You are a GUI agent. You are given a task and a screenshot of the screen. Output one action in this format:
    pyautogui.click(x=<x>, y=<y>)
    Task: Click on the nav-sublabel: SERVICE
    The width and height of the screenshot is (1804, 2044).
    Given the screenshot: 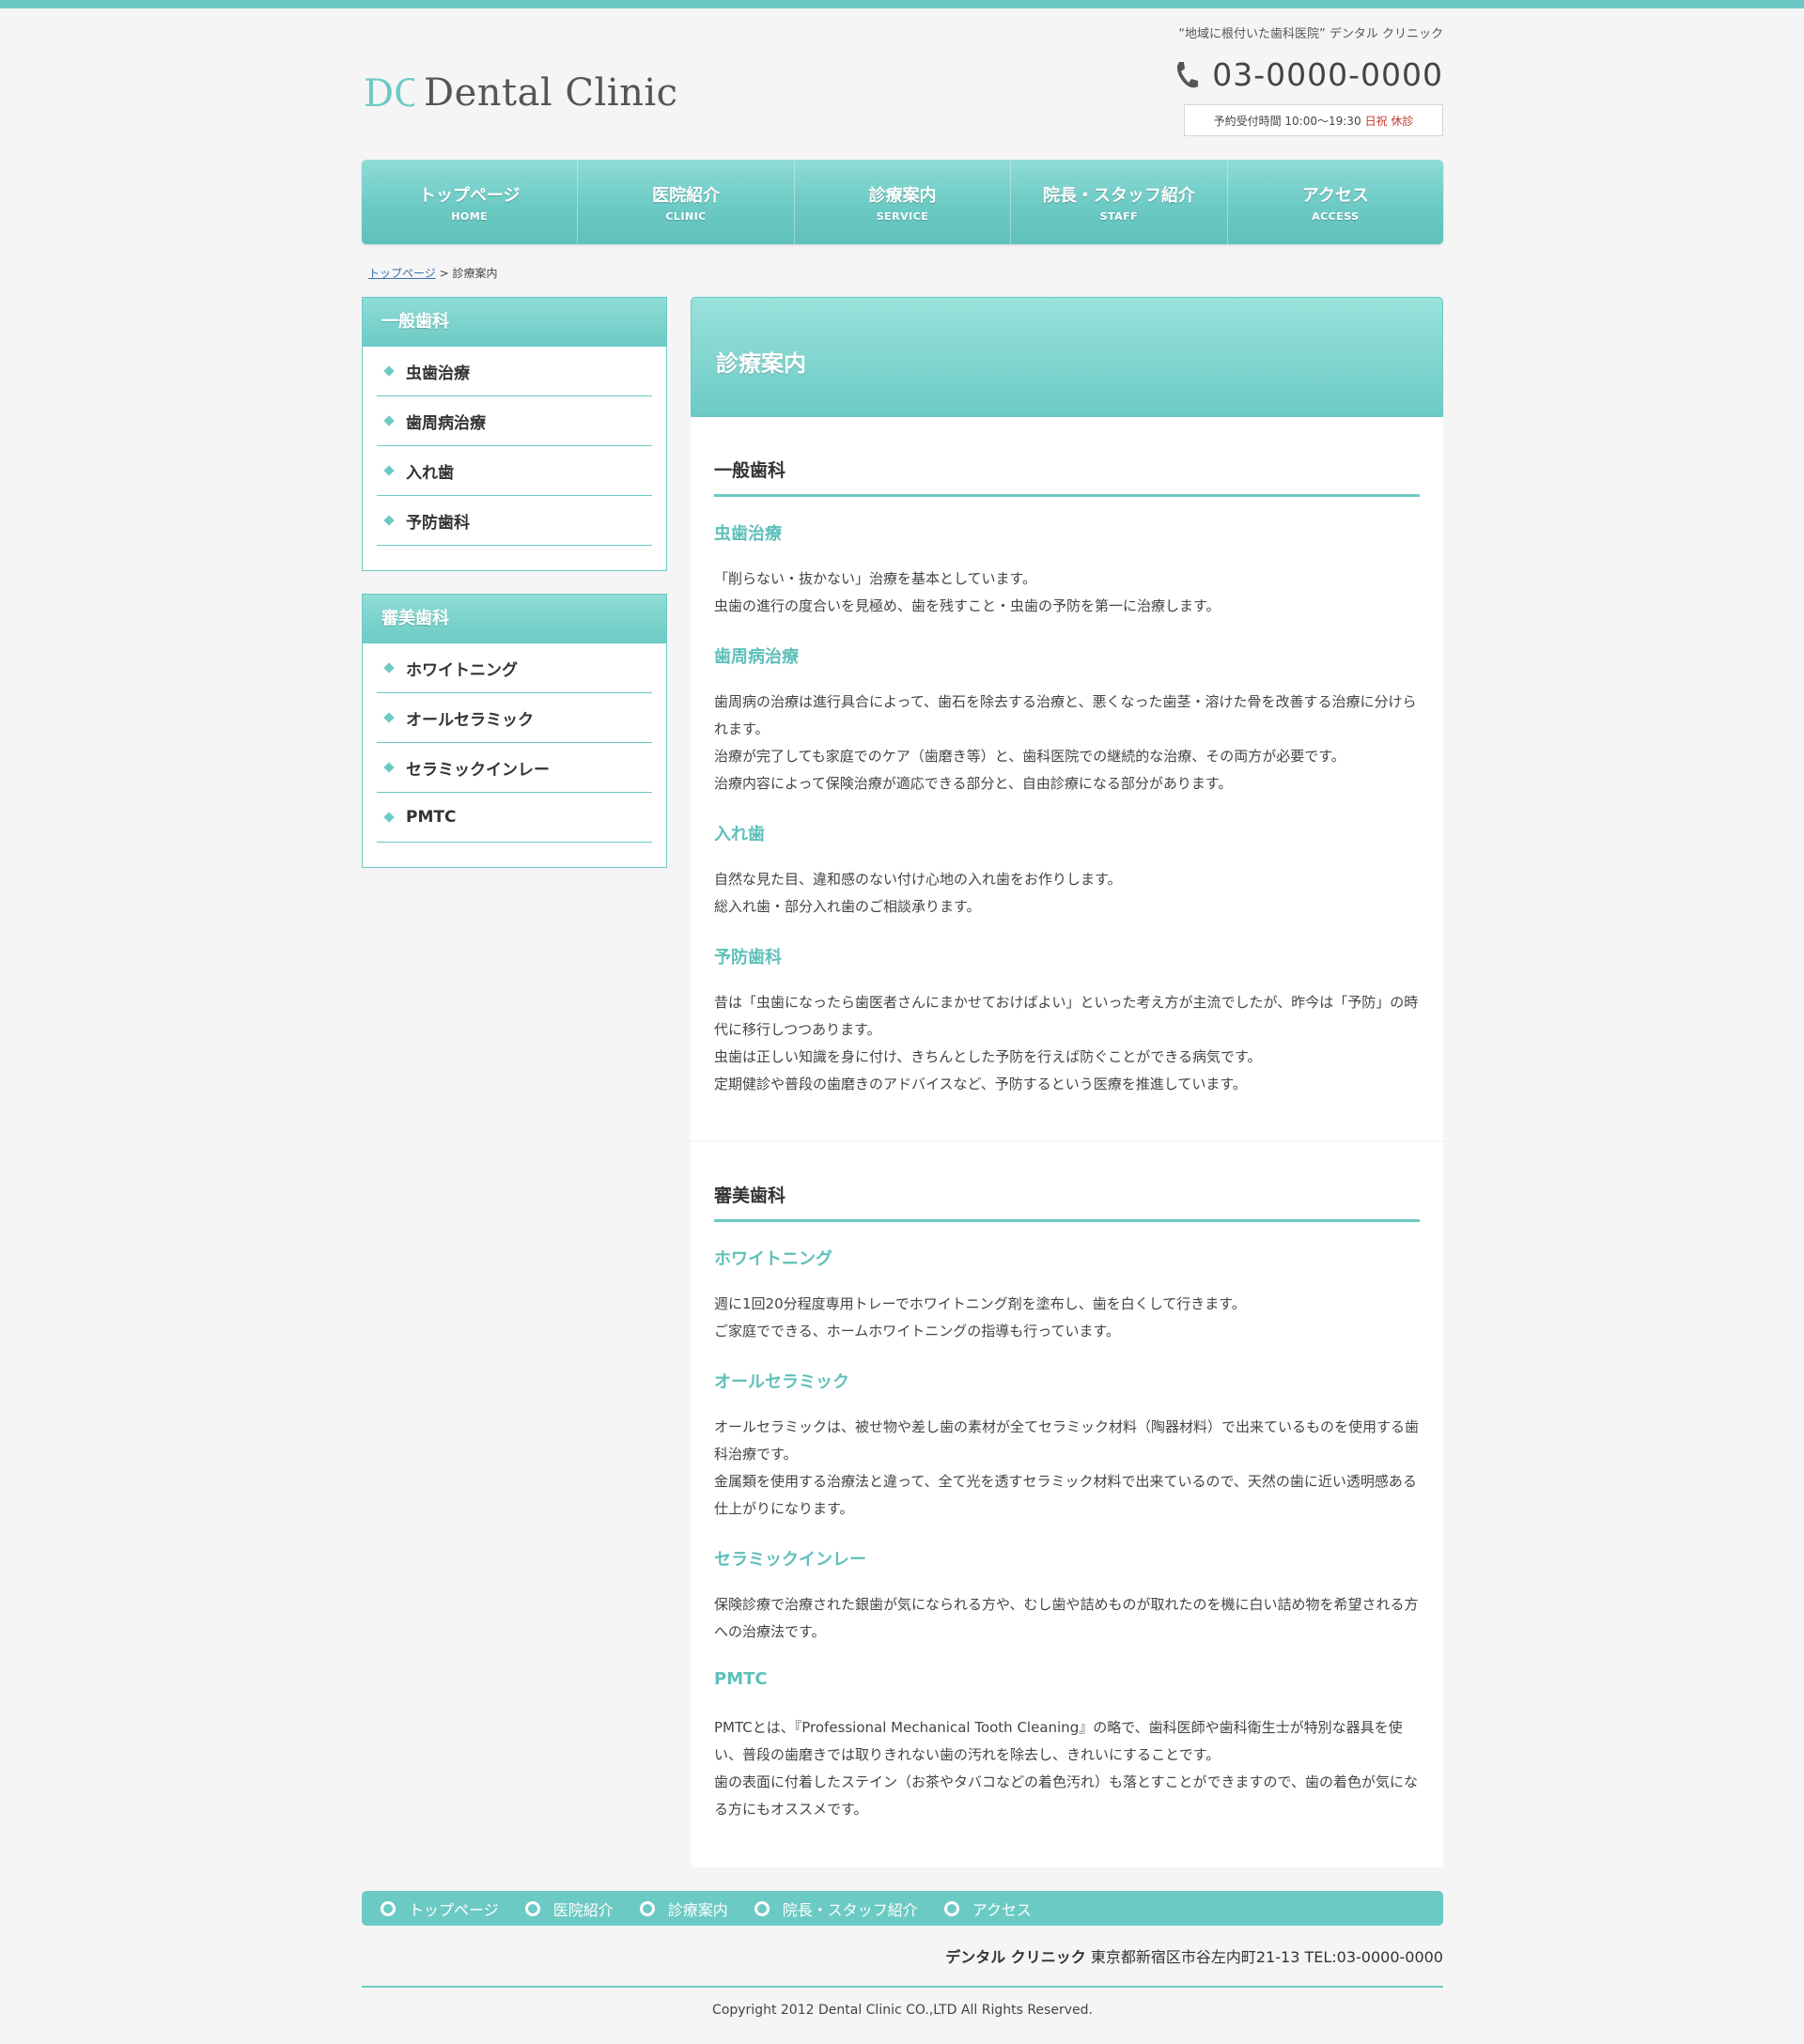 What is the action you would take?
    pyautogui.click(x=902, y=216)
    